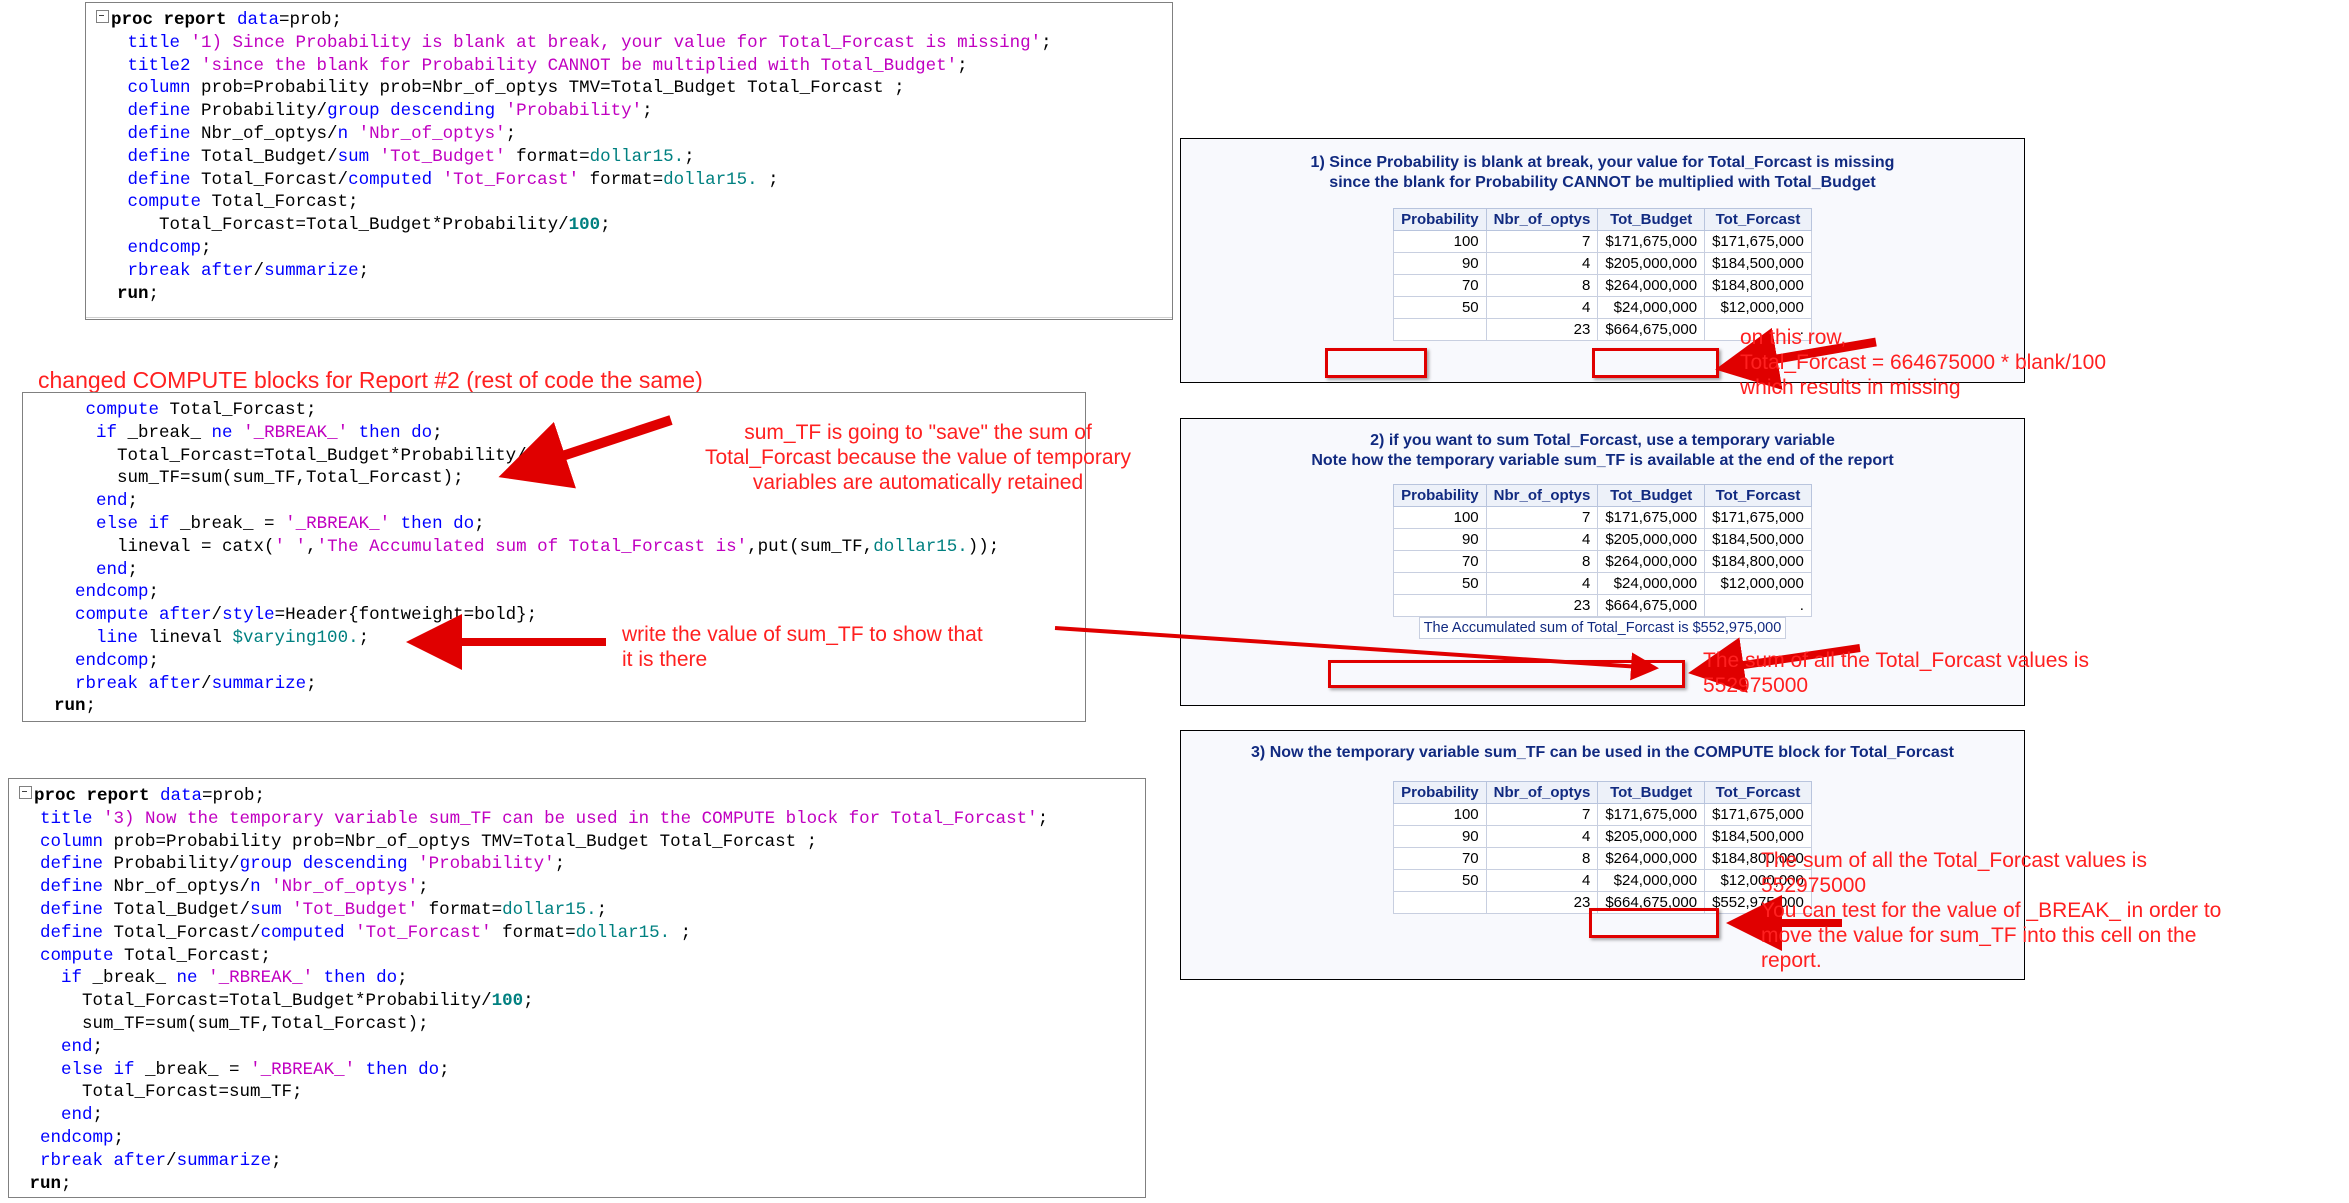 The height and width of the screenshot is (1203, 2349). I want to click on code-token: _break_ =, so click(233, 523).